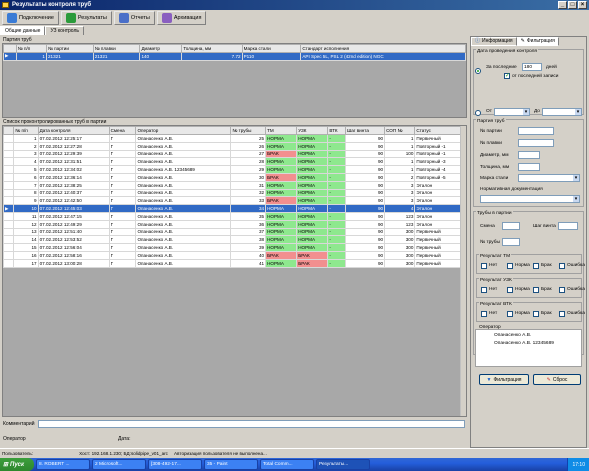 The image size is (589, 471). Describe the element at coordinates (562, 112) in the screenshot. I see `to-date-picker` at that location.